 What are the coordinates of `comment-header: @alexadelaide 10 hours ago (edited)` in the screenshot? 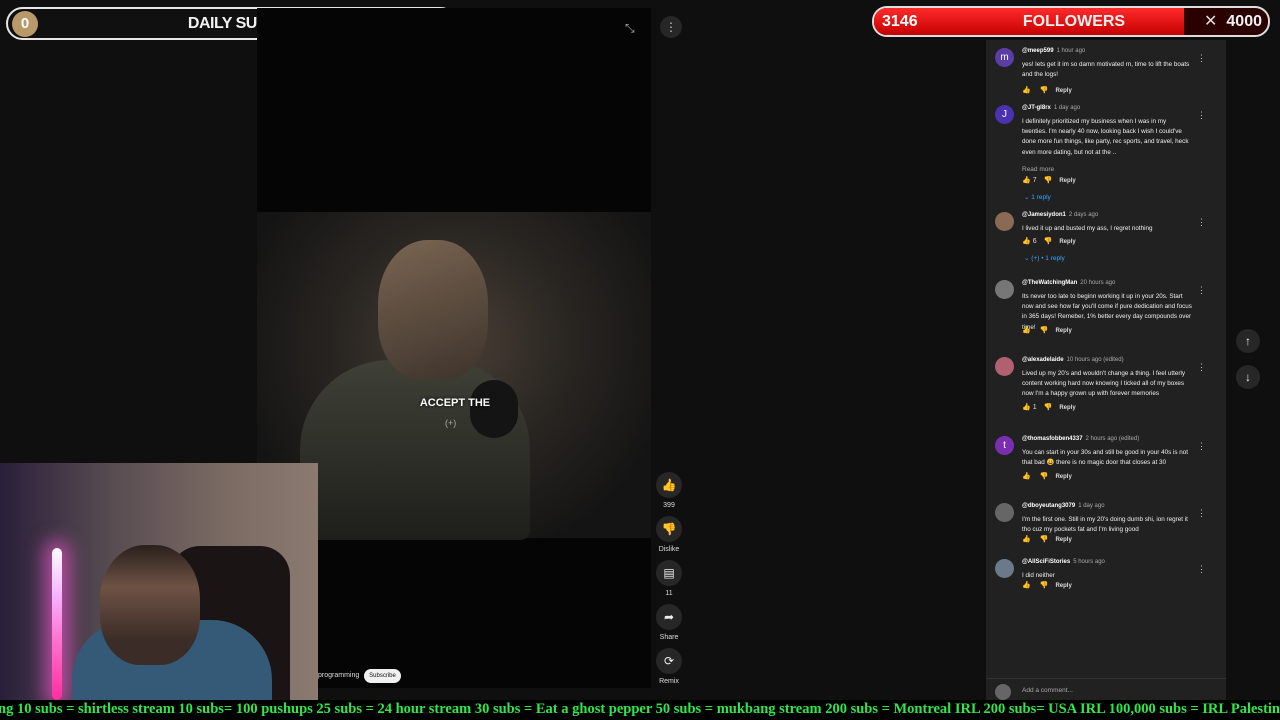 It's located at (1073, 360).